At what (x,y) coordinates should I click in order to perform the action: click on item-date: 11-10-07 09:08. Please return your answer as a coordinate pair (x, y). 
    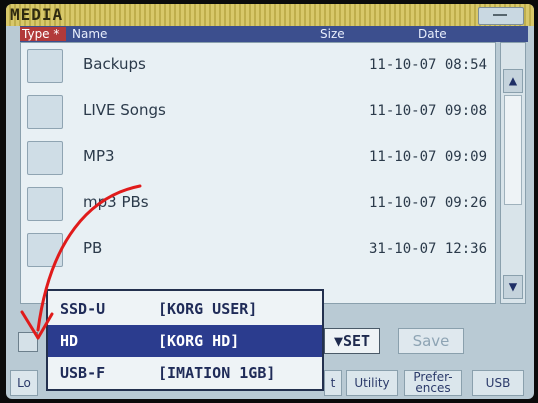
    Looking at the image, I should click on (428, 111).